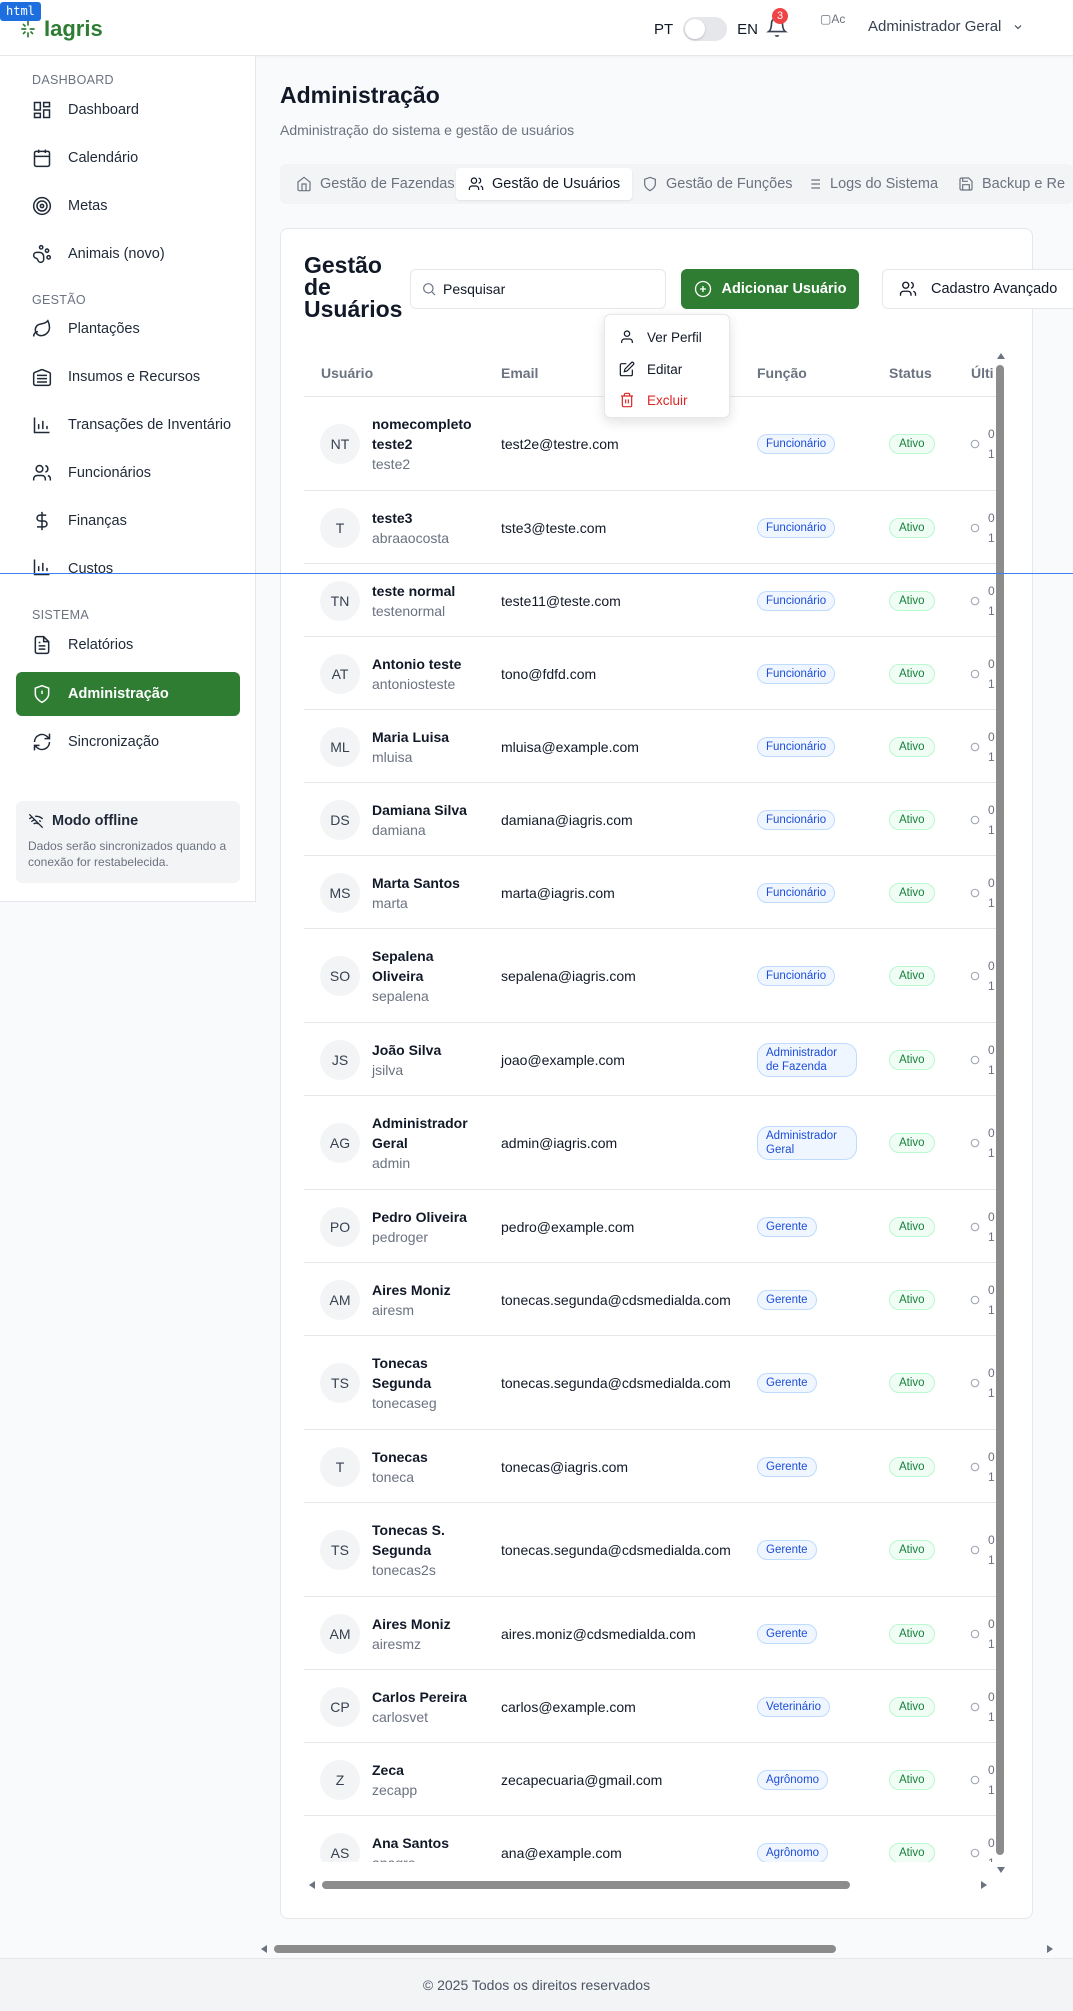 The width and height of the screenshot is (1073, 2011). What do you see at coordinates (375, 184) in the screenshot?
I see `tab-farms: Gestão de Fazendas` at bounding box center [375, 184].